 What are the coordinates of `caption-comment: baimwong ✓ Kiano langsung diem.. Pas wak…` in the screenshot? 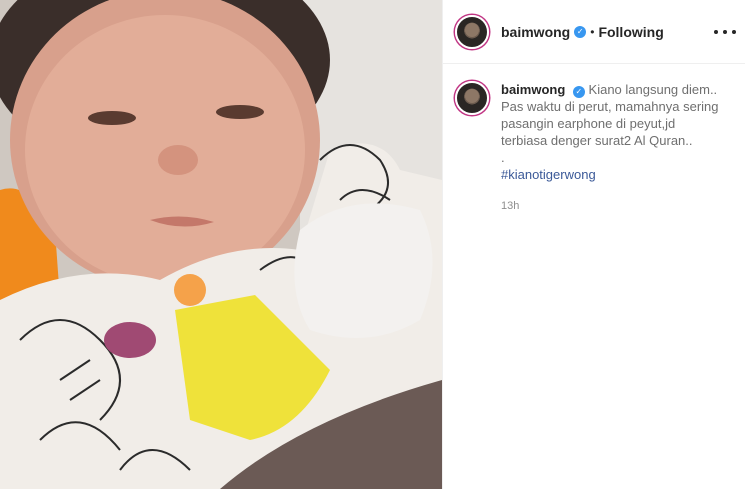 It's located at (595, 146).